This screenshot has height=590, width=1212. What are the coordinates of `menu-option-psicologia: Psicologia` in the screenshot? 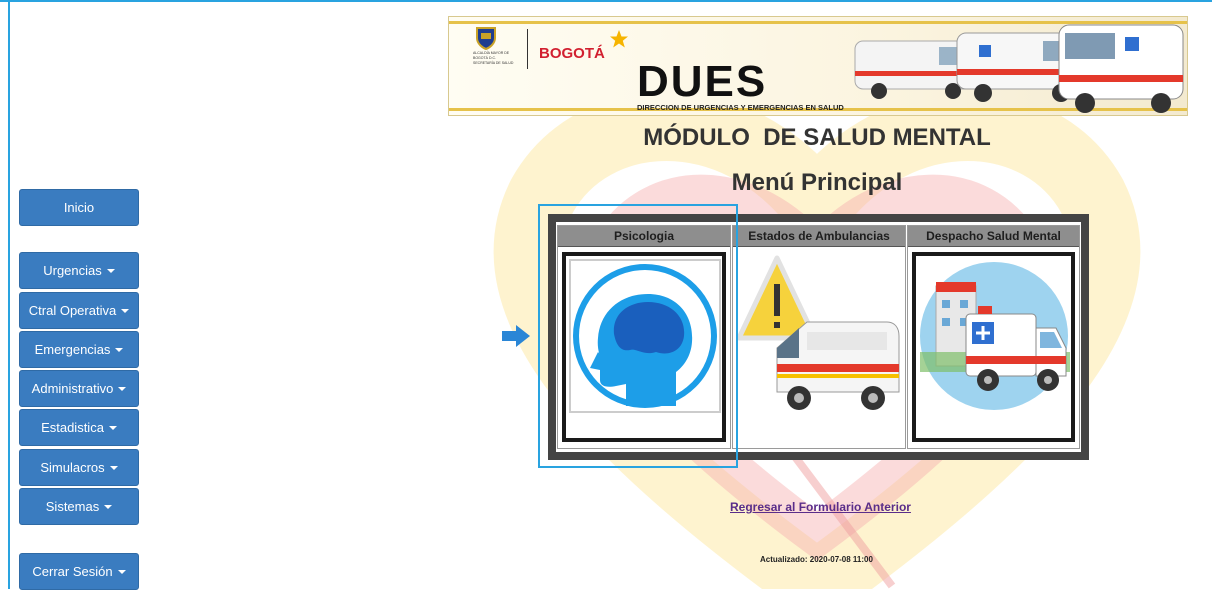 It's located at (644, 337).